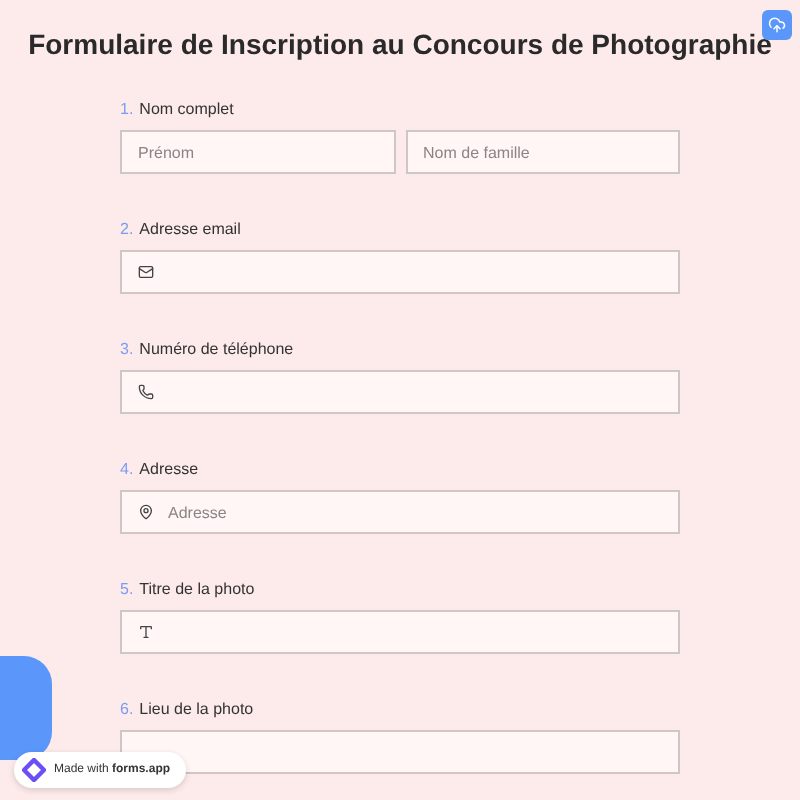 The height and width of the screenshot is (800, 800). I want to click on question-label: 5. Titre de la photo, so click(188, 590).